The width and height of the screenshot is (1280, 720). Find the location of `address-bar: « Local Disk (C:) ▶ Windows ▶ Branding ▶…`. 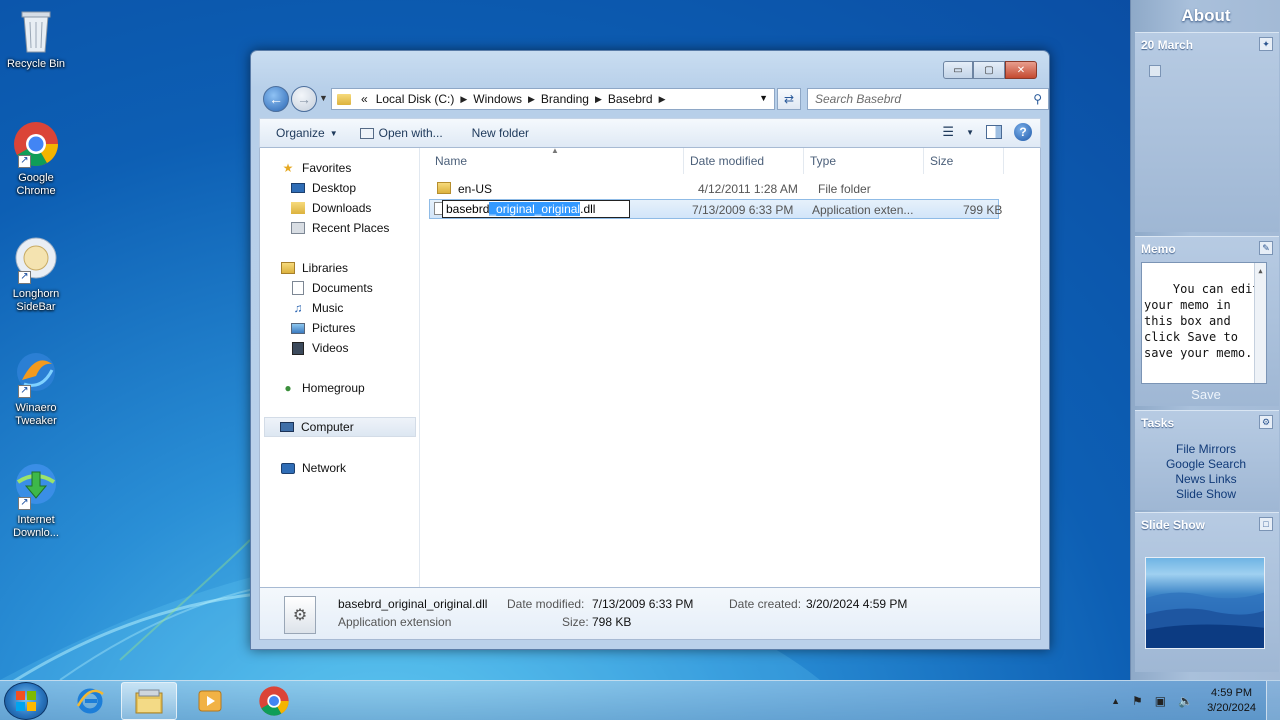

address-bar: « Local Disk (C:) ▶ Windows ▶ Branding ▶… is located at coordinates (553, 99).